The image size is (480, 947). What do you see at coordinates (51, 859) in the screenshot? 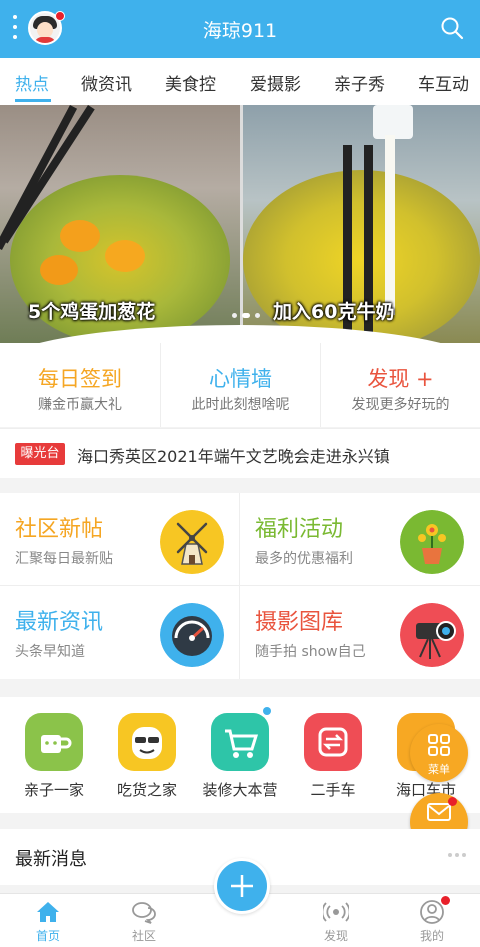
I see `latest-messages-title: 最新消息` at bounding box center [51, 859].